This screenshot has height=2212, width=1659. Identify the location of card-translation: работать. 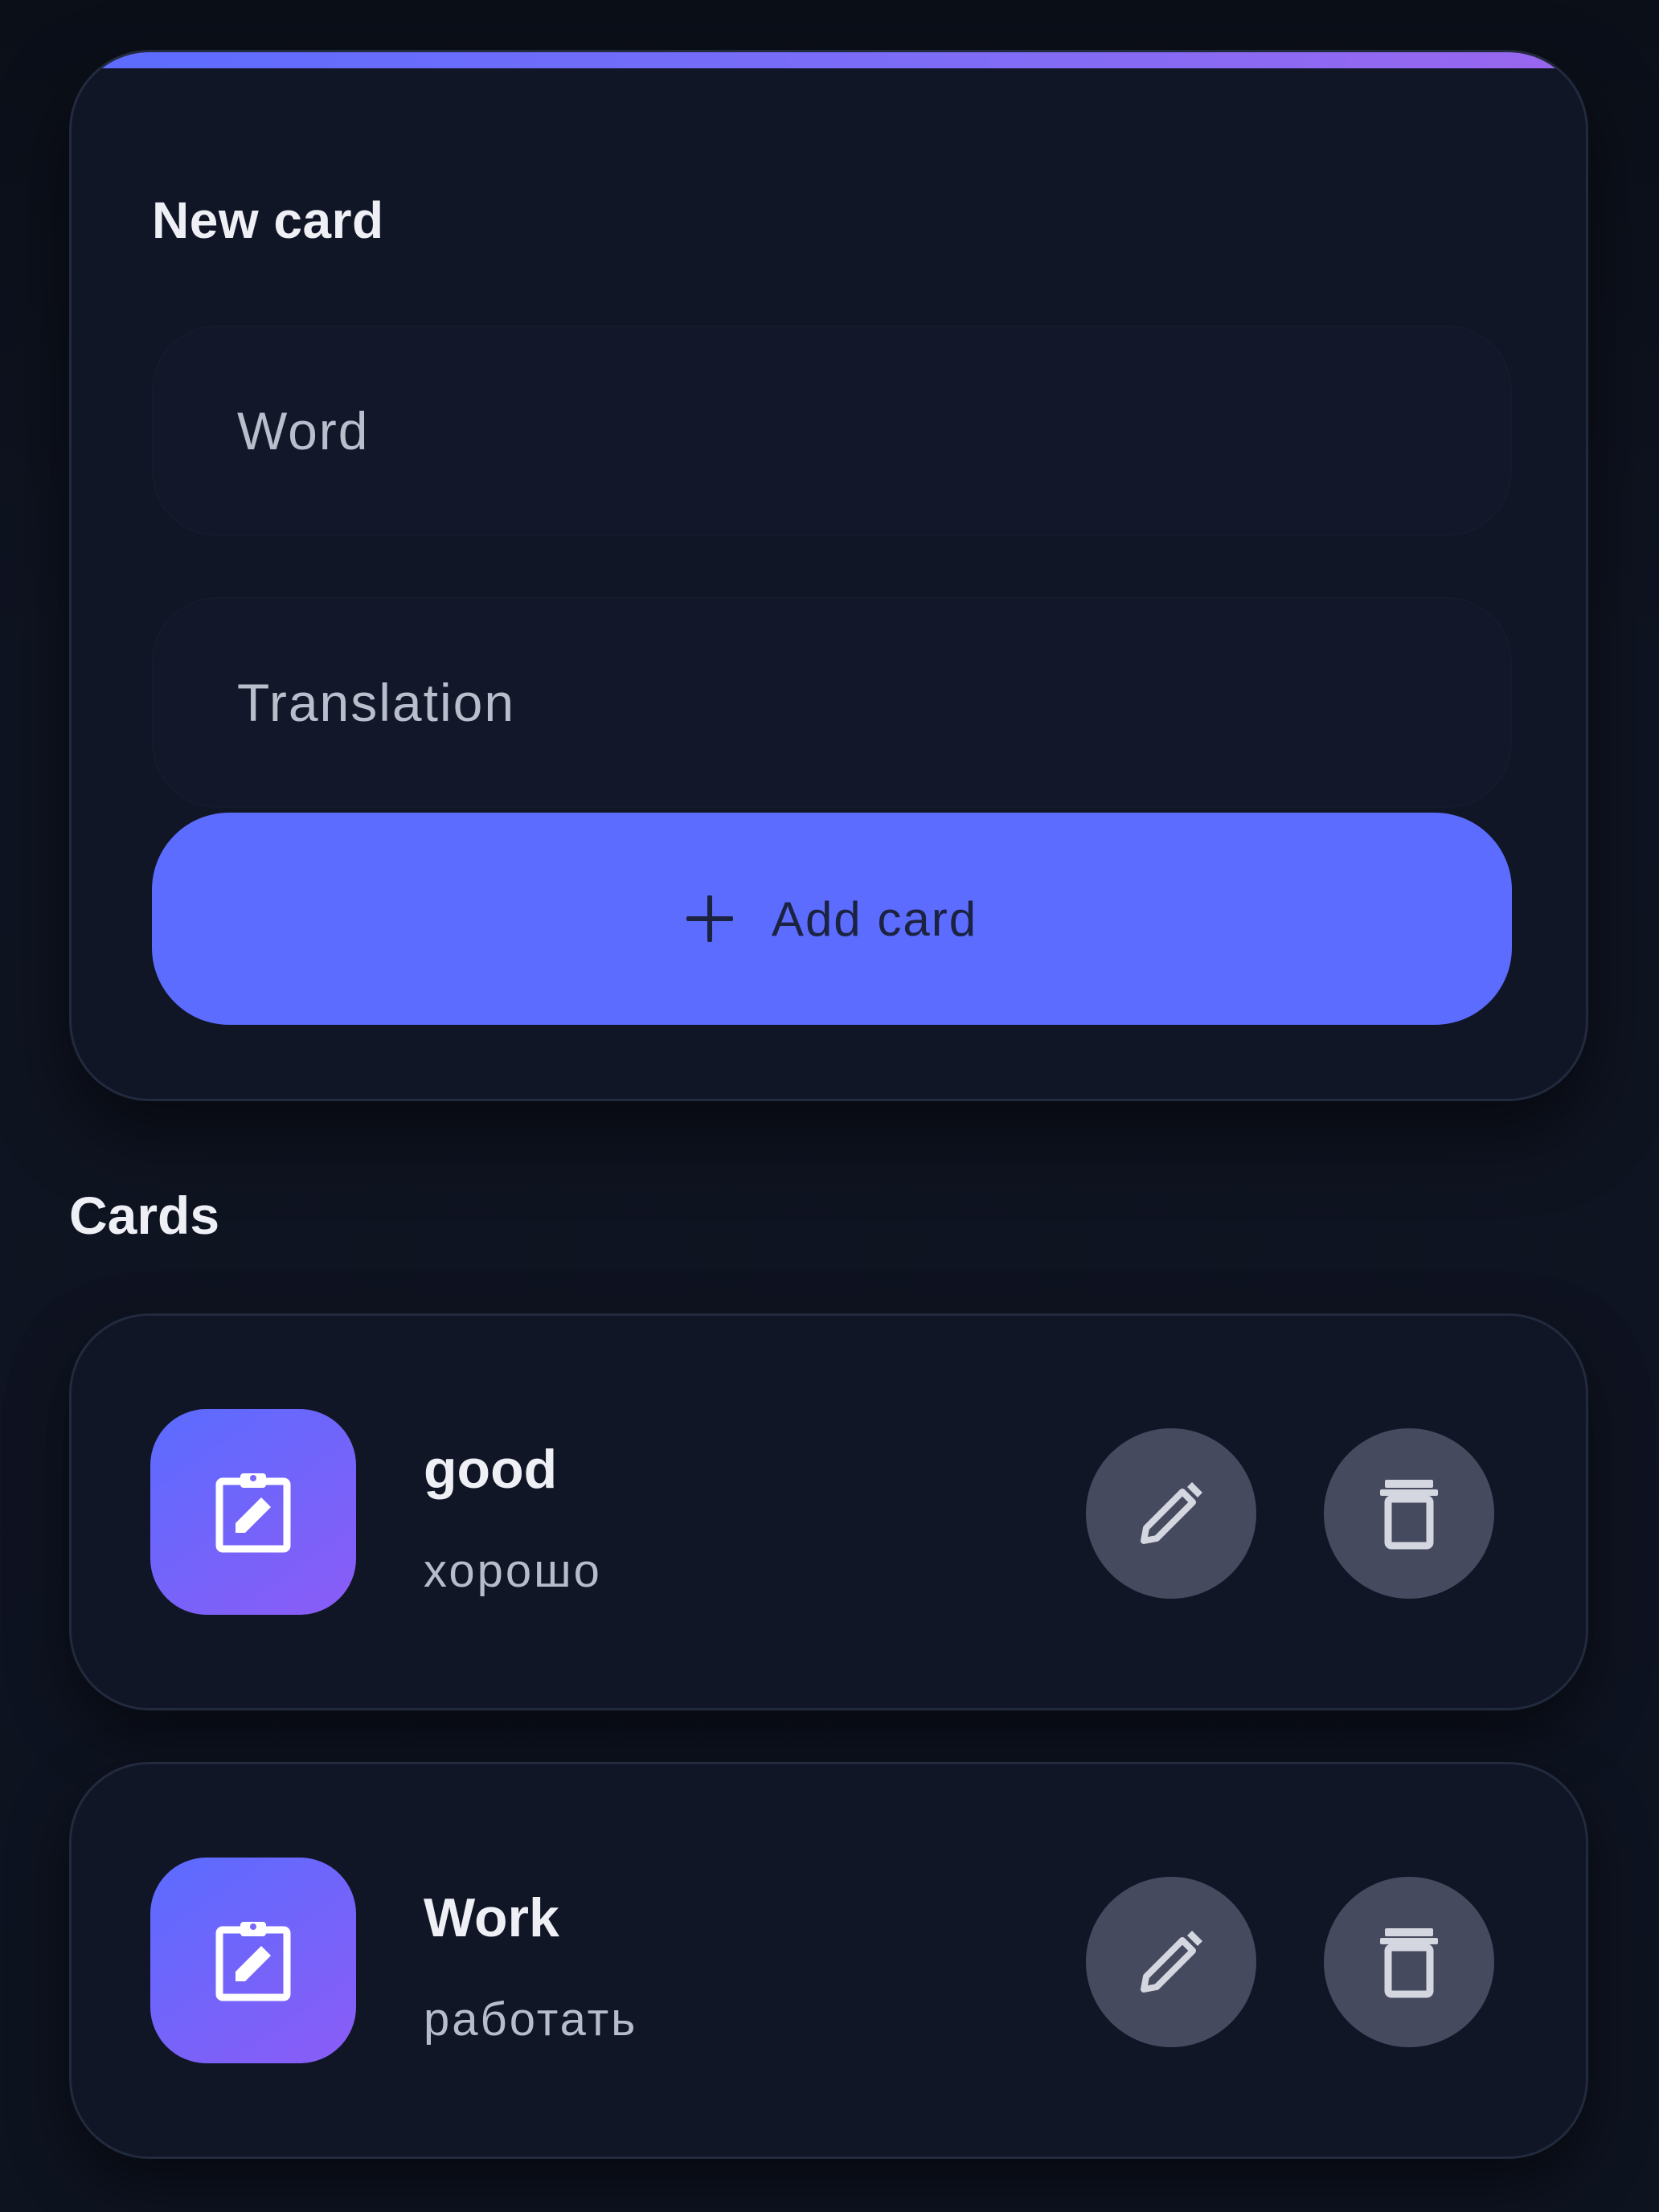
(531, 2019).